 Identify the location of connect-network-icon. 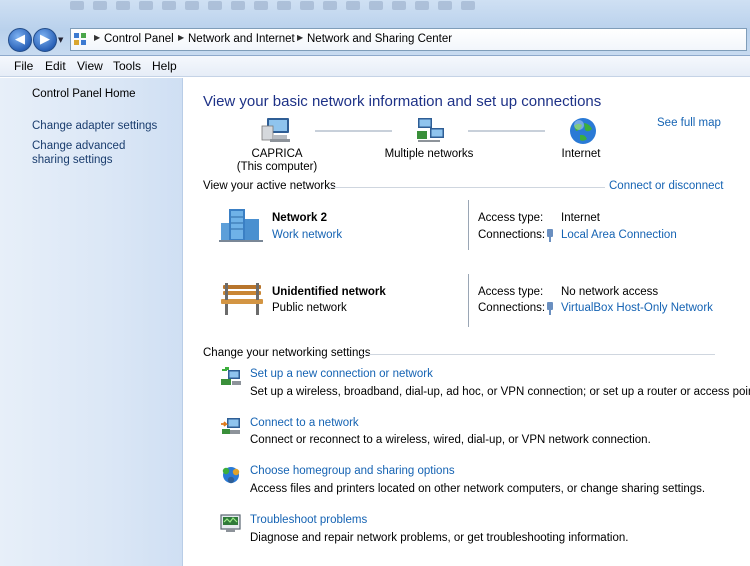
(230, 426).